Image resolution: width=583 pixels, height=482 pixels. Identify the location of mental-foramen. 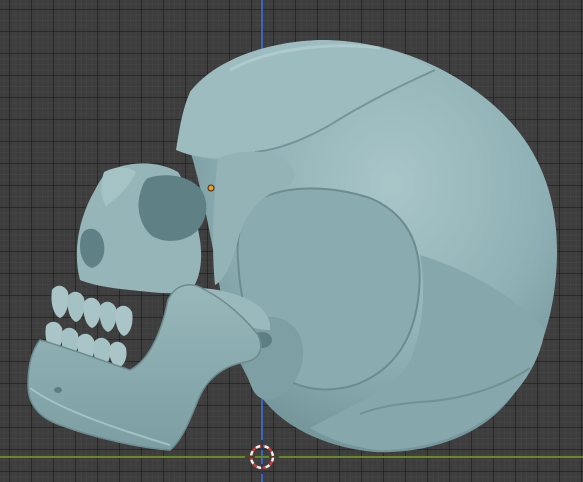
(58, 390).